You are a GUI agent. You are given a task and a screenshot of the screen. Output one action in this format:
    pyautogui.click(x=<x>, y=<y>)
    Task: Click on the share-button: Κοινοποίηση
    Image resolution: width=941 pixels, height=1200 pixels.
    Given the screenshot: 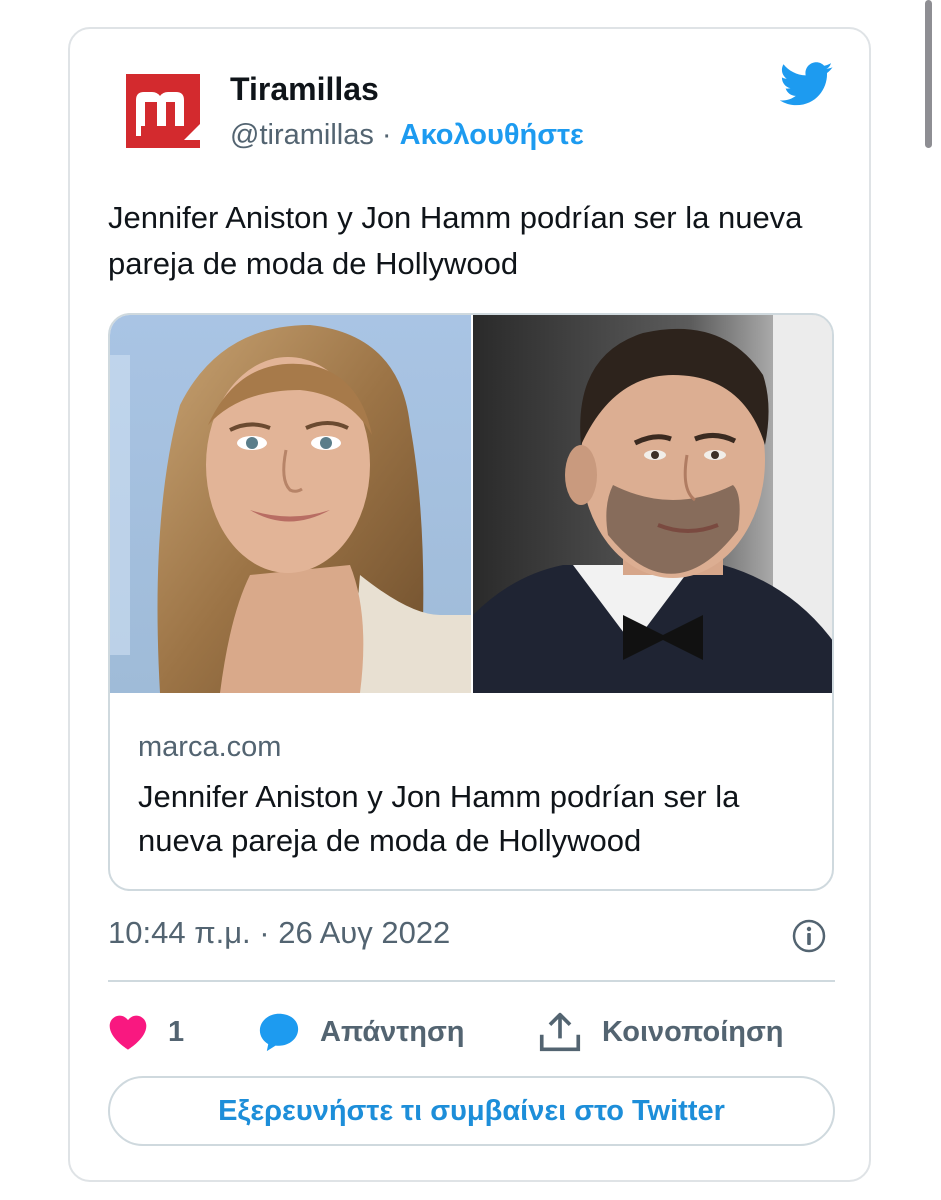 What is the action you would take?
    pyautogui.click(x=661, y=1032)
    